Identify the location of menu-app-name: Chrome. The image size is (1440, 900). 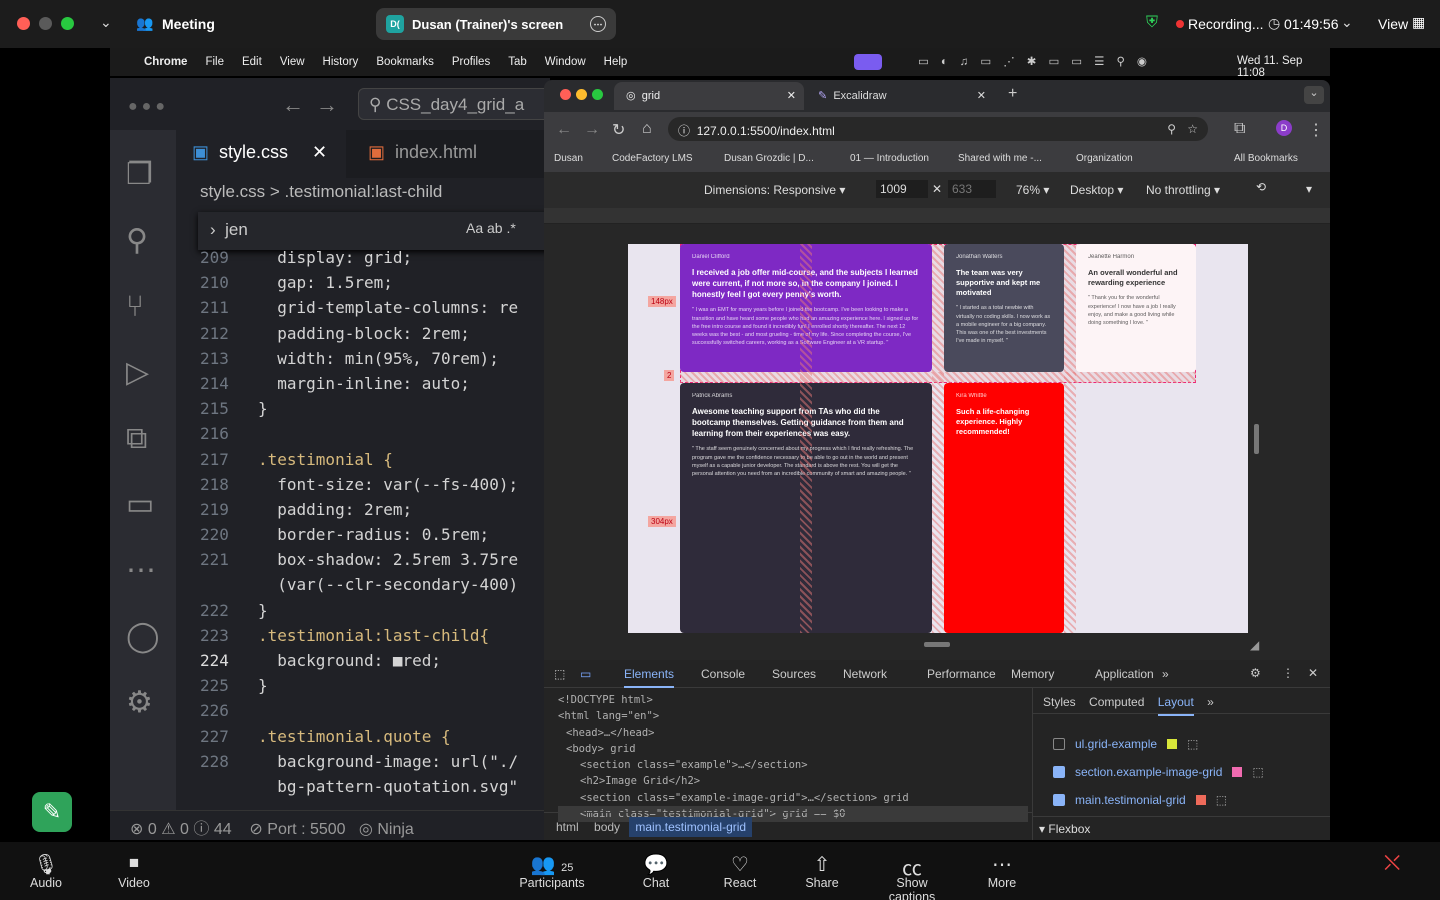
(165, 62).